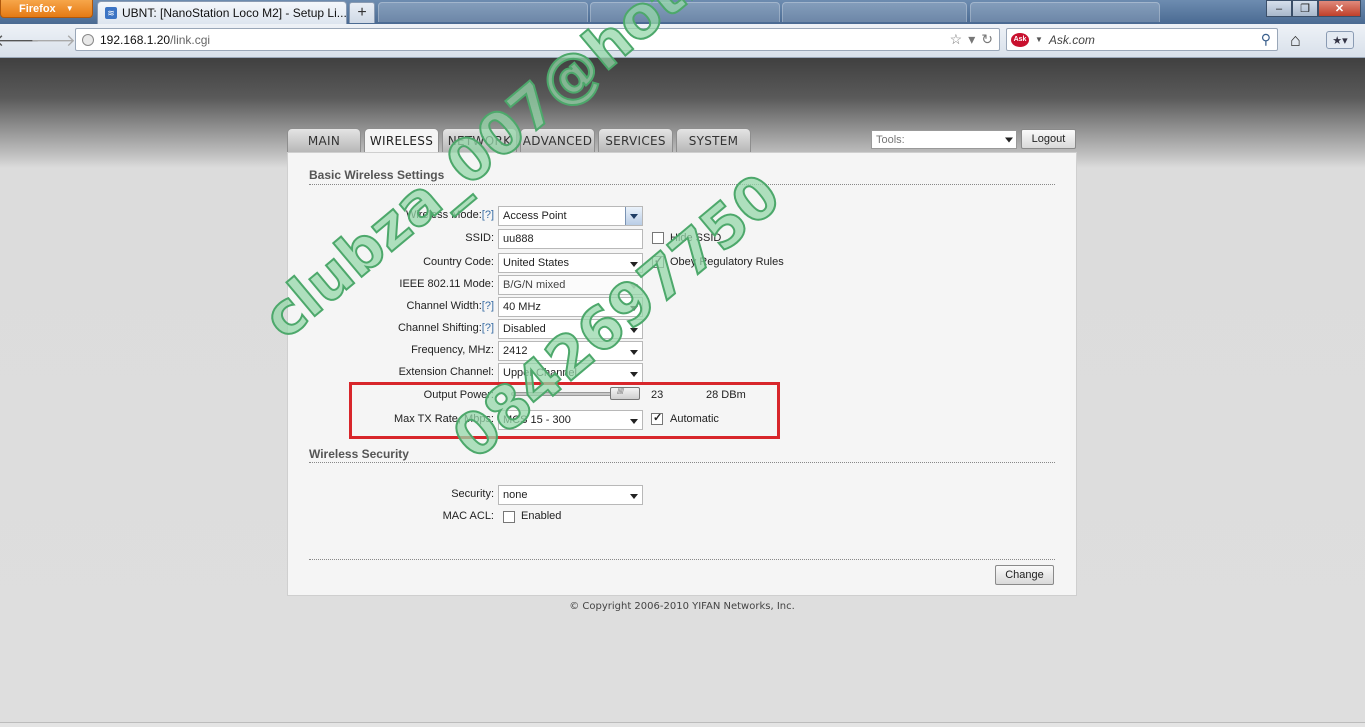 The width and height of the screenshot is (1365, 727). What do you see at coordinates (1142, 39) in the screenshot?
I see `search-bar: Ask ▼ Ask.com ⚲` at bounding box center [1142, 39].